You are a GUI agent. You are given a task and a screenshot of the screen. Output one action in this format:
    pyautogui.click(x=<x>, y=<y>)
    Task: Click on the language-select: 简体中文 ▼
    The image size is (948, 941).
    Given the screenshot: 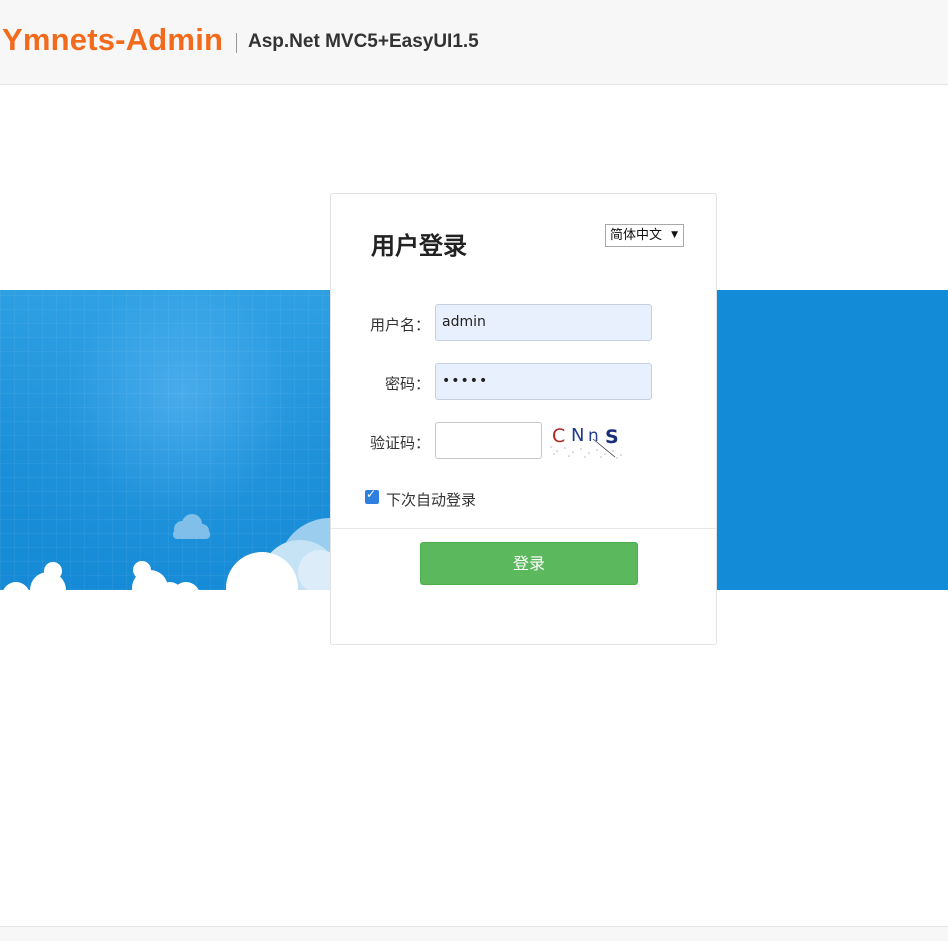 What is the action you would take?
    pyautogui.click(x=644, y=235)
    